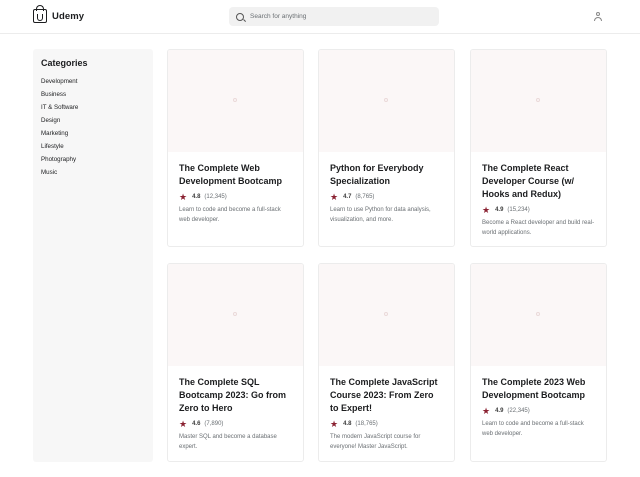 The width and height of the screenshot is (640, 477). I want to click on sidebar-item-lifestyle: Lifestyle, so click(93, 146).